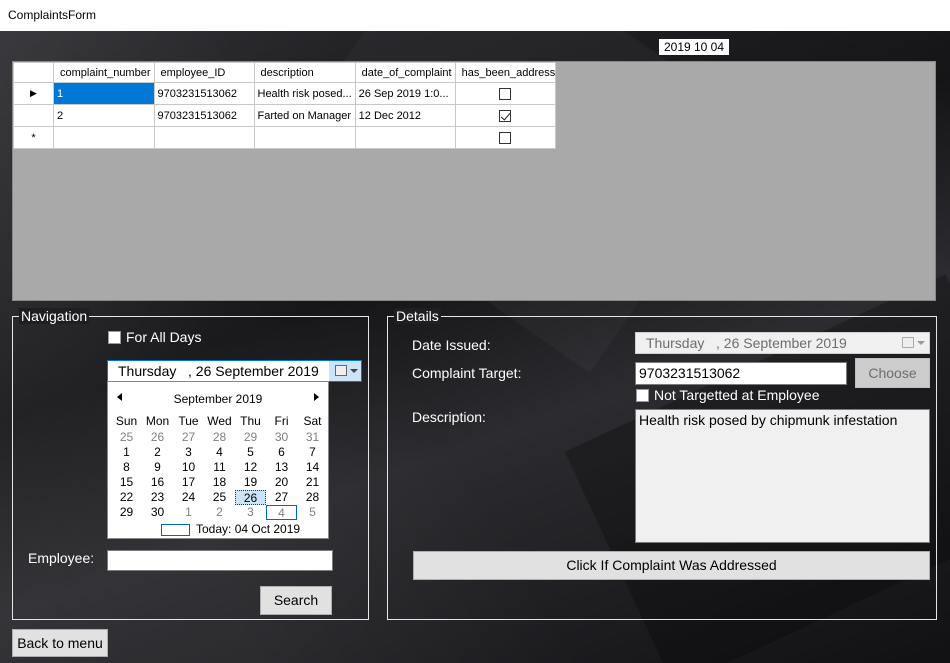  What do you see at coordinates (312, 452) in the screenshot?
I see `calendar-day: 7` at bounding box center [312, 452].